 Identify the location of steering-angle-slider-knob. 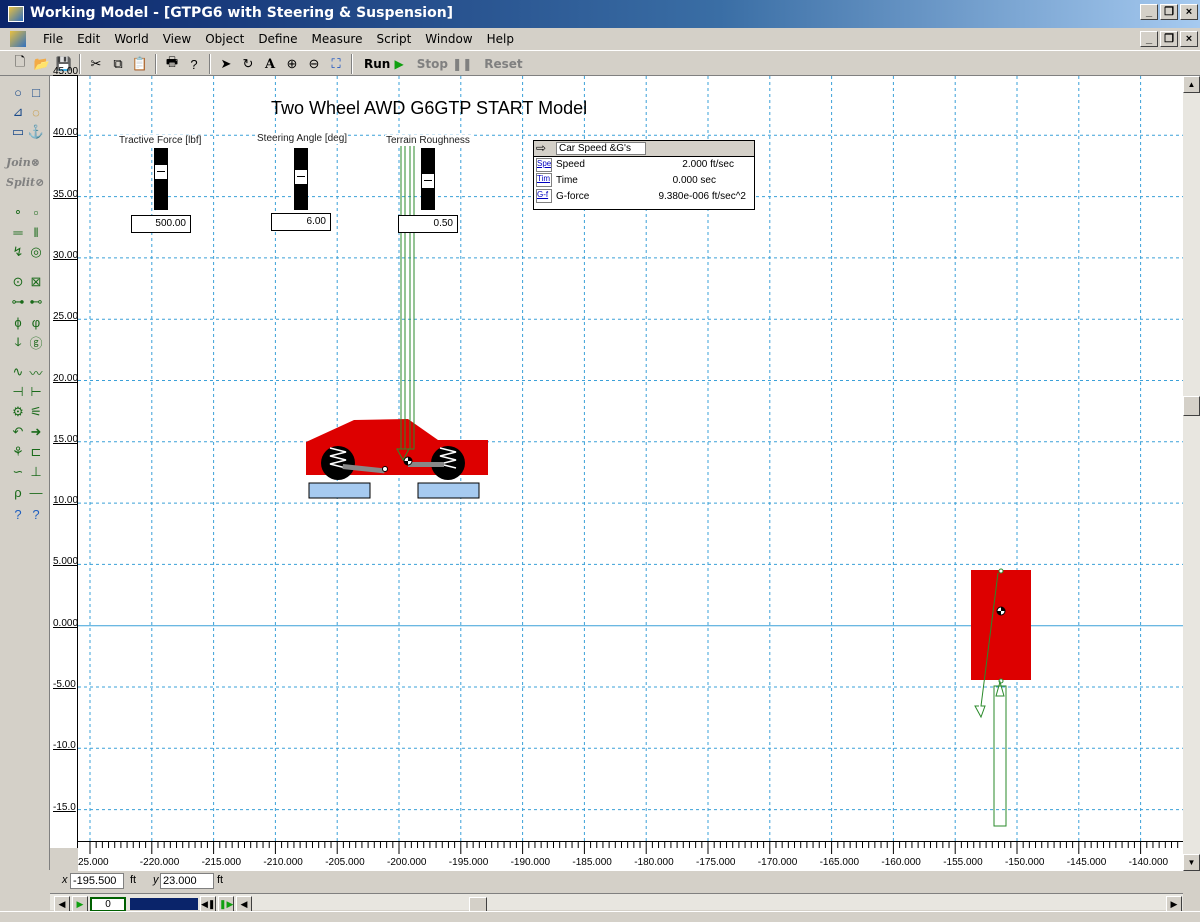
(301, 177).